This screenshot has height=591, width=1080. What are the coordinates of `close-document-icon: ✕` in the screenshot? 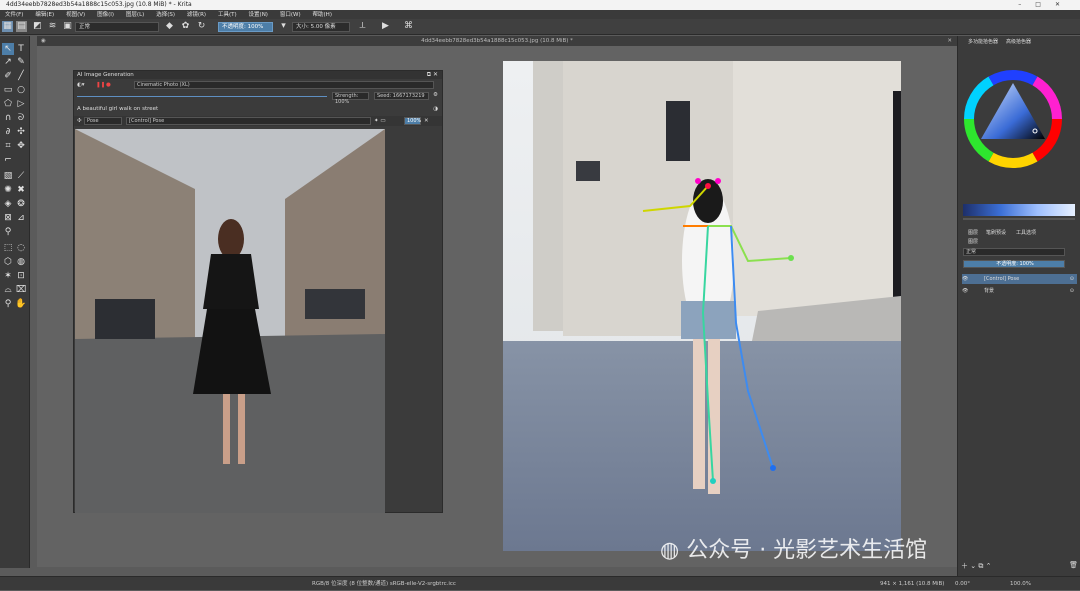 It's located at (949, 41).